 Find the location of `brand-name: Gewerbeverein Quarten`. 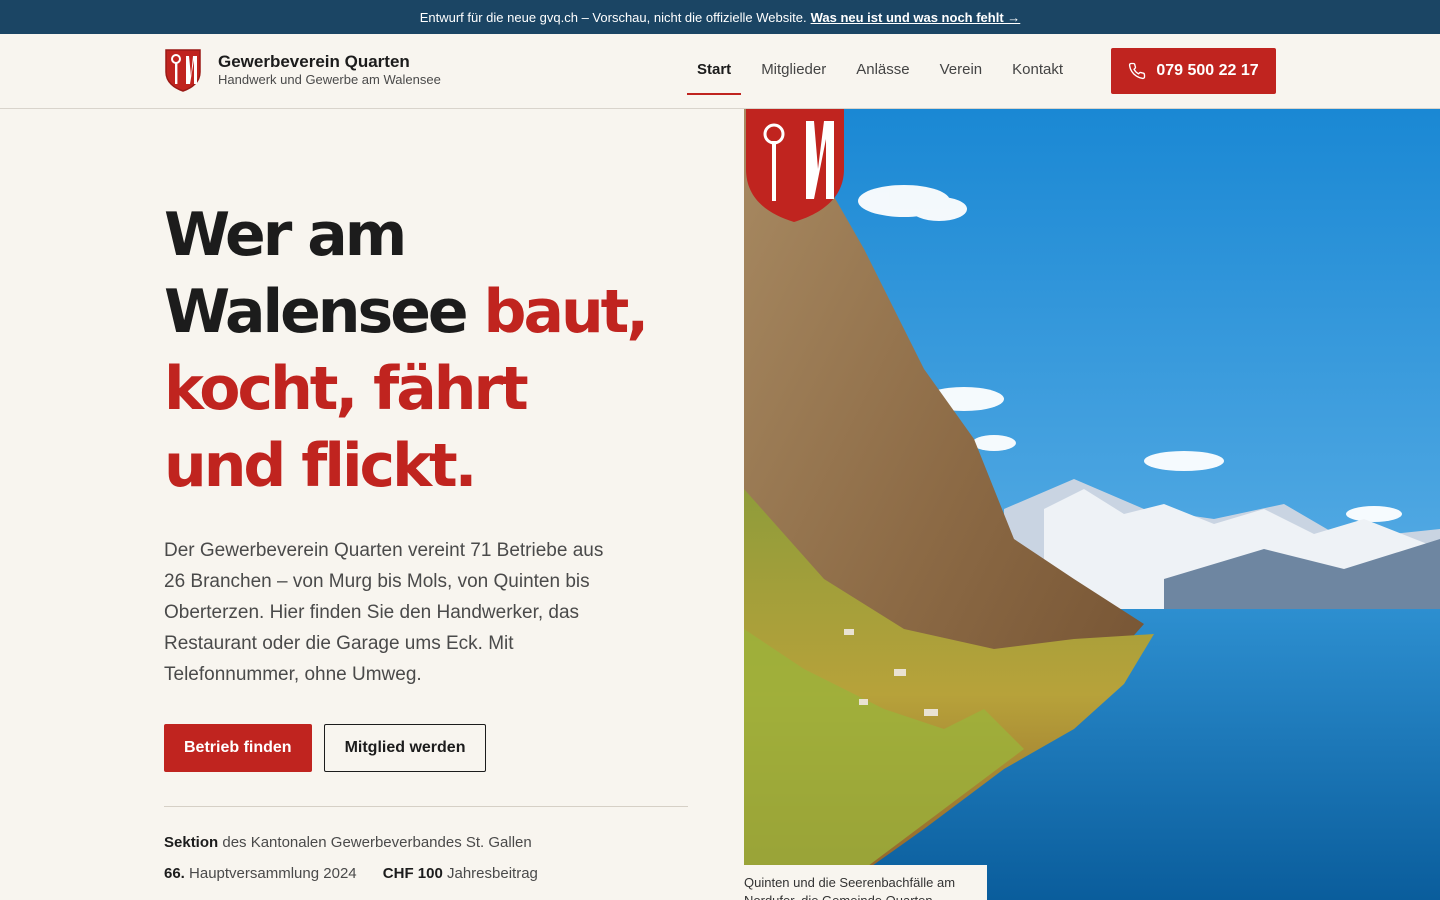

brand-name: Gewerbeverein Quarten is located at coordinates (314, 61).